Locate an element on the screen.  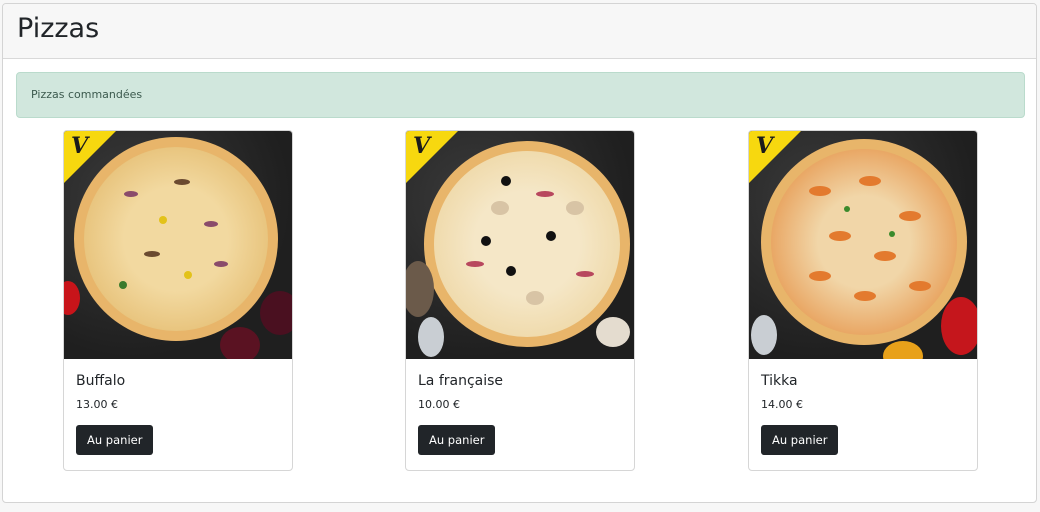
panel-header: Pizzas is located at coordinates (519, 31).